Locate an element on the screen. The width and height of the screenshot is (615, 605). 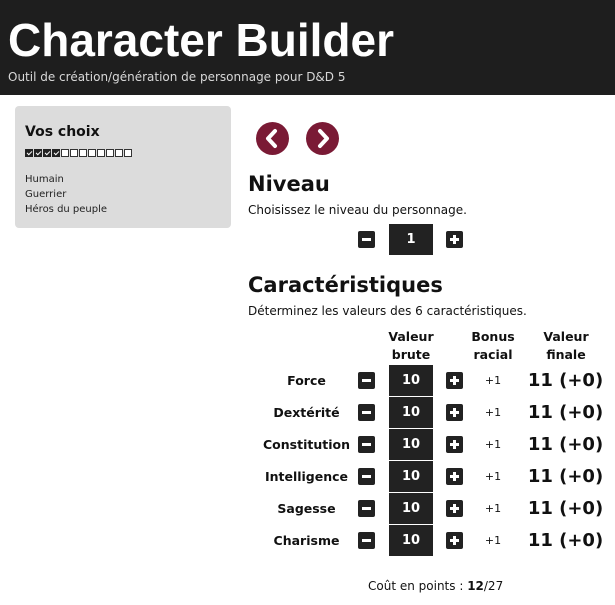
ability-row: Intelligence +1 11 (+0) is located at coordinates (427, 476).